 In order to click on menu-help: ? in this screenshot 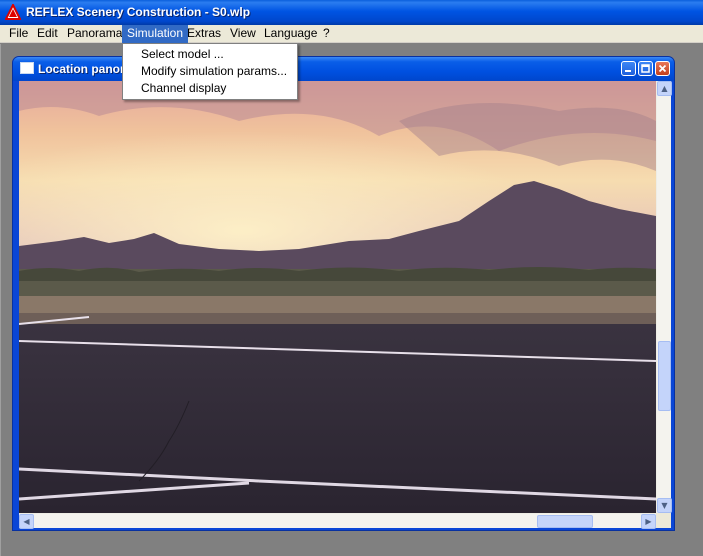, I will do `click(326, 34)`.